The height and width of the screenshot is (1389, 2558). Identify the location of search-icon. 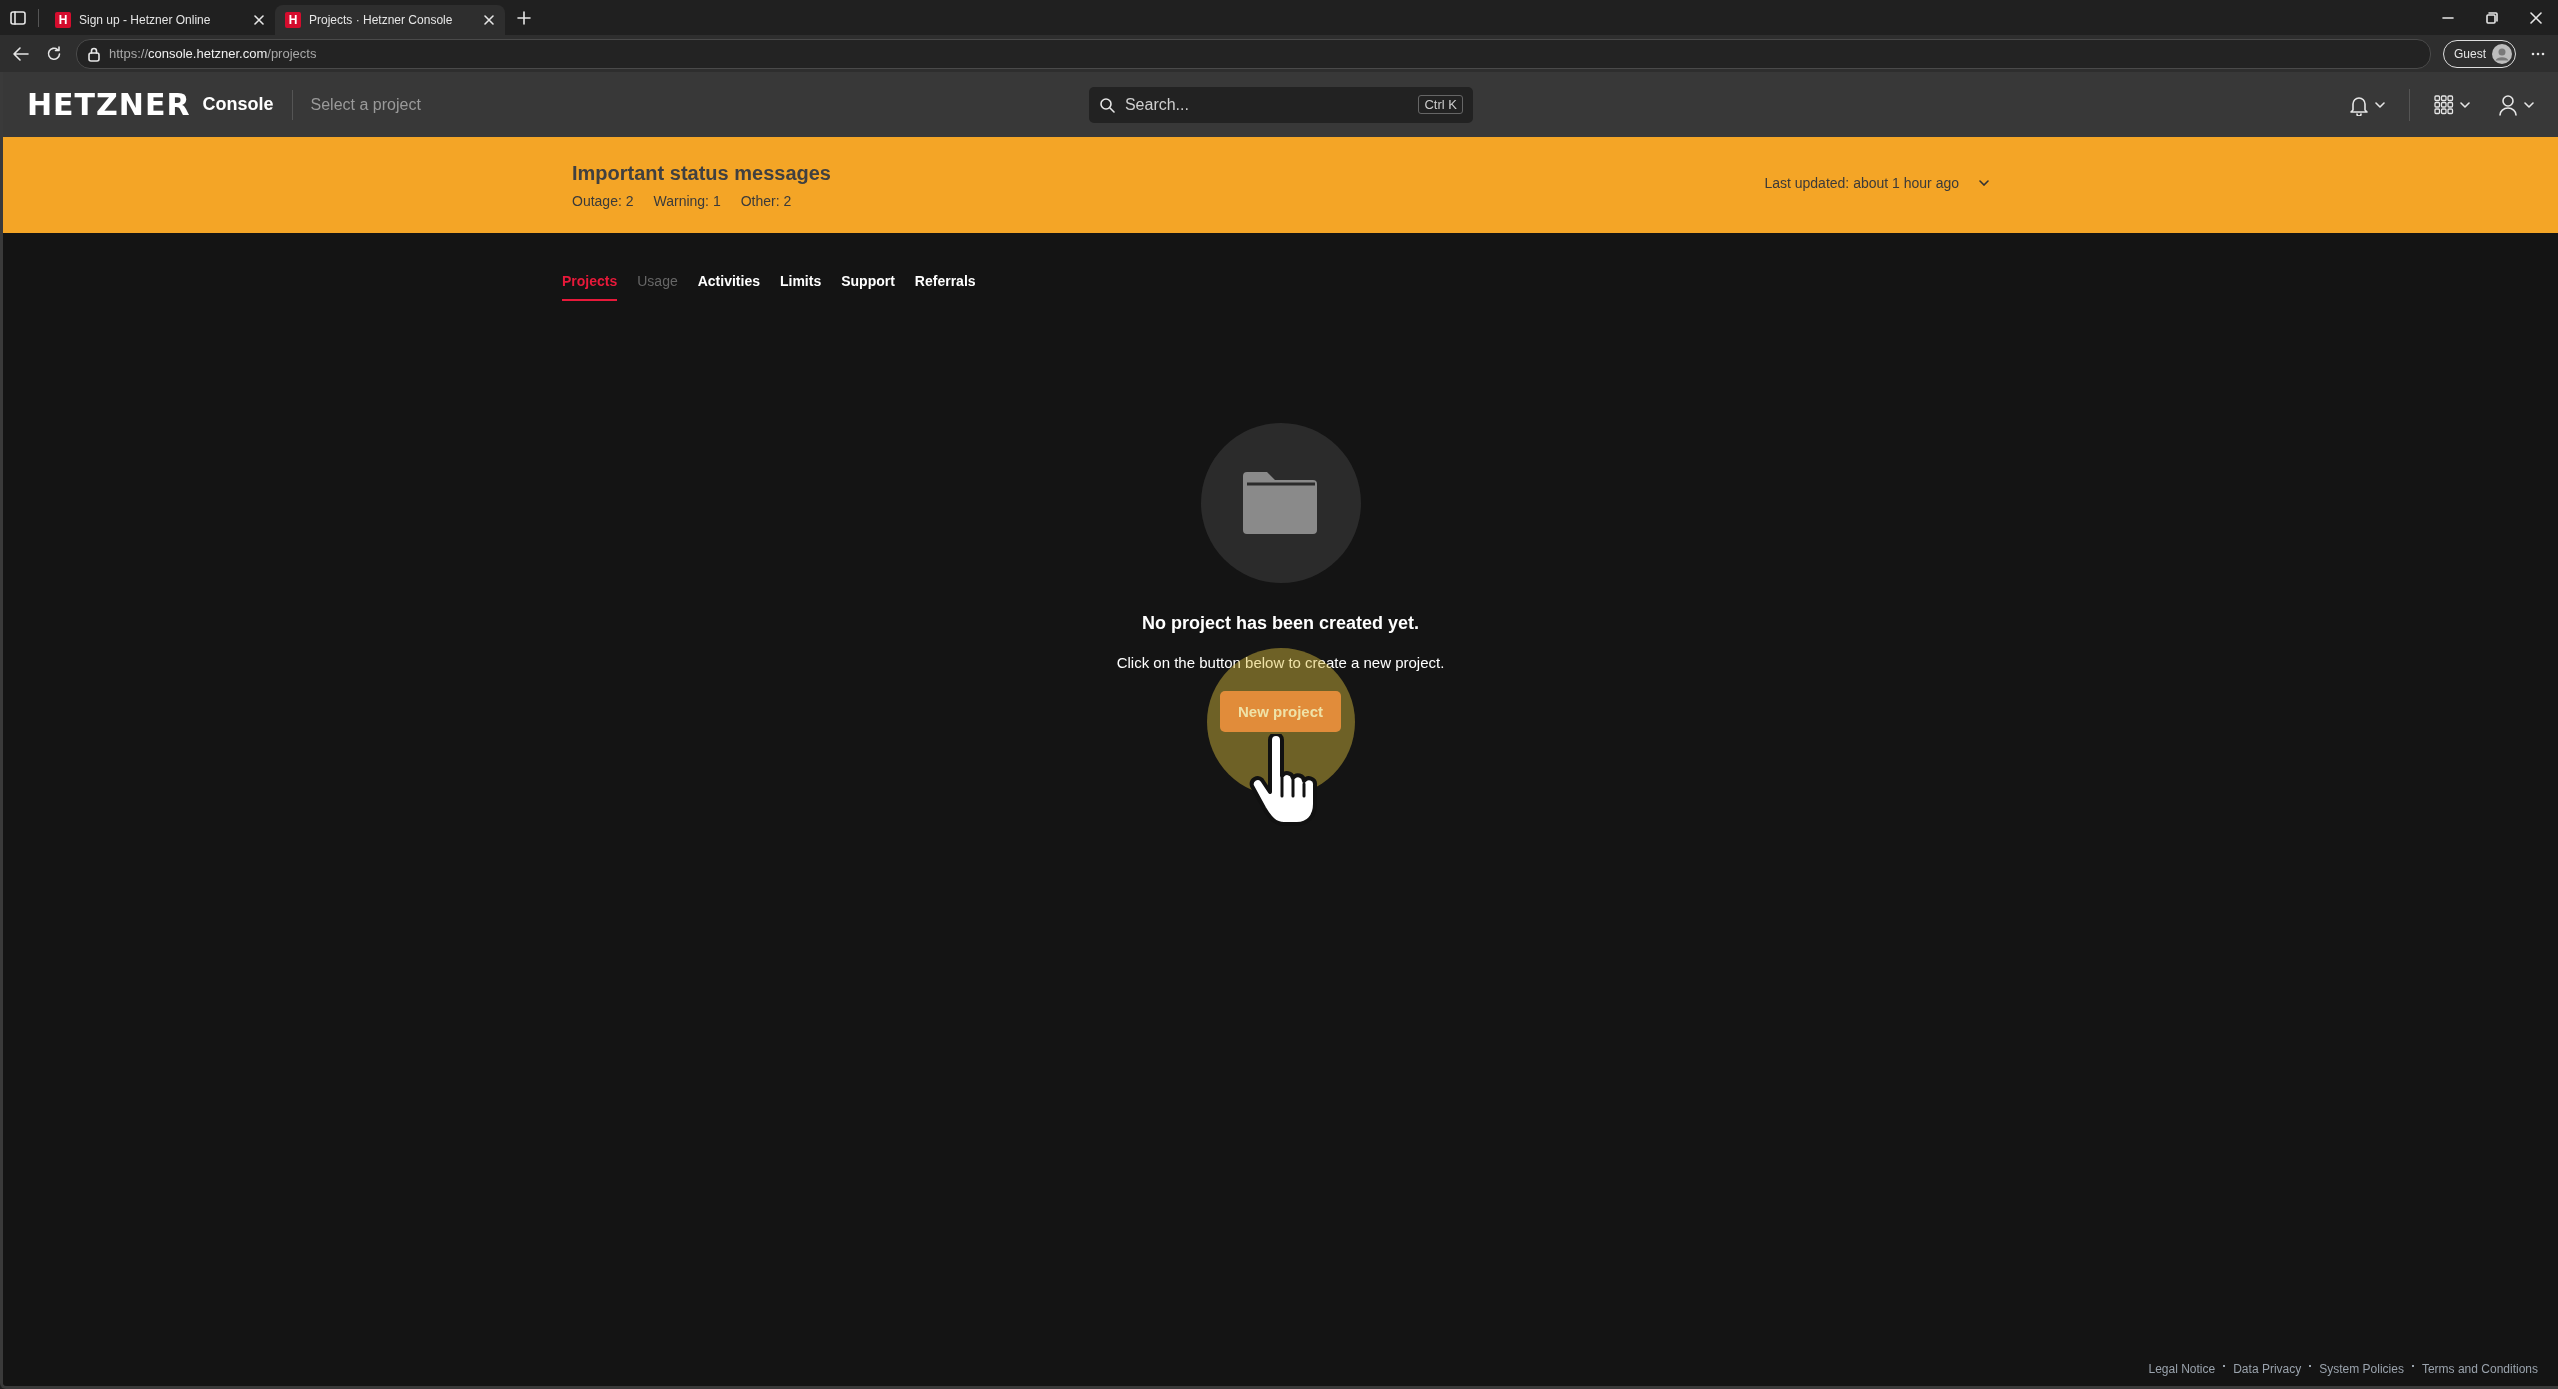
(1106, 104).